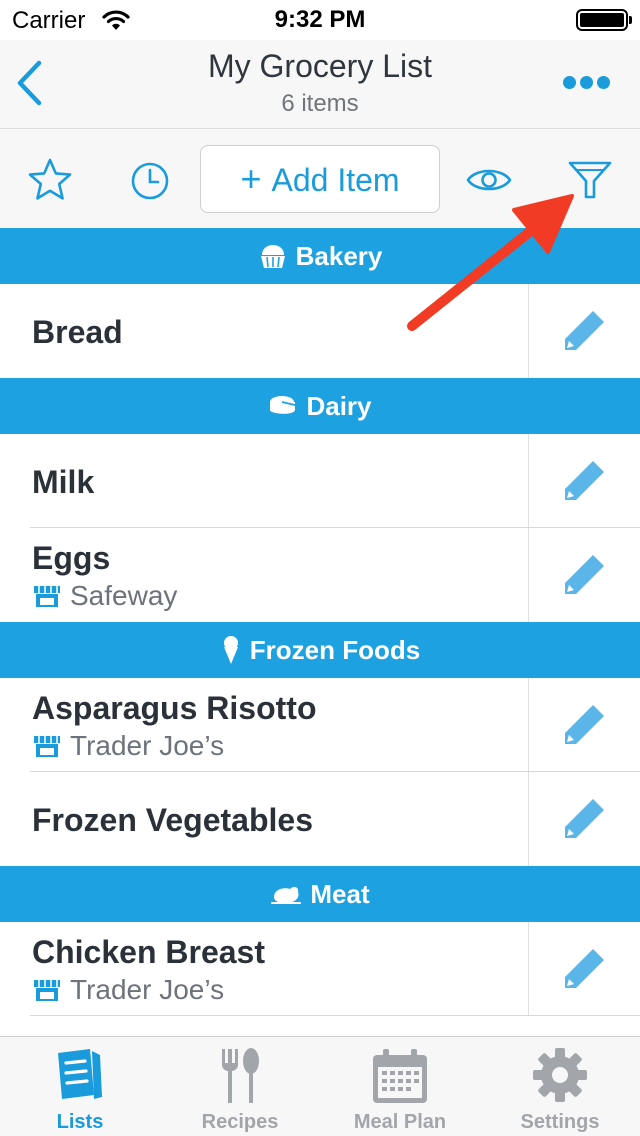  What do you see at coordinates (320, 969) in the screenshot?
I see `list-item: Chicken Breast Trader Joe’s` at bounding box center [320, 969].